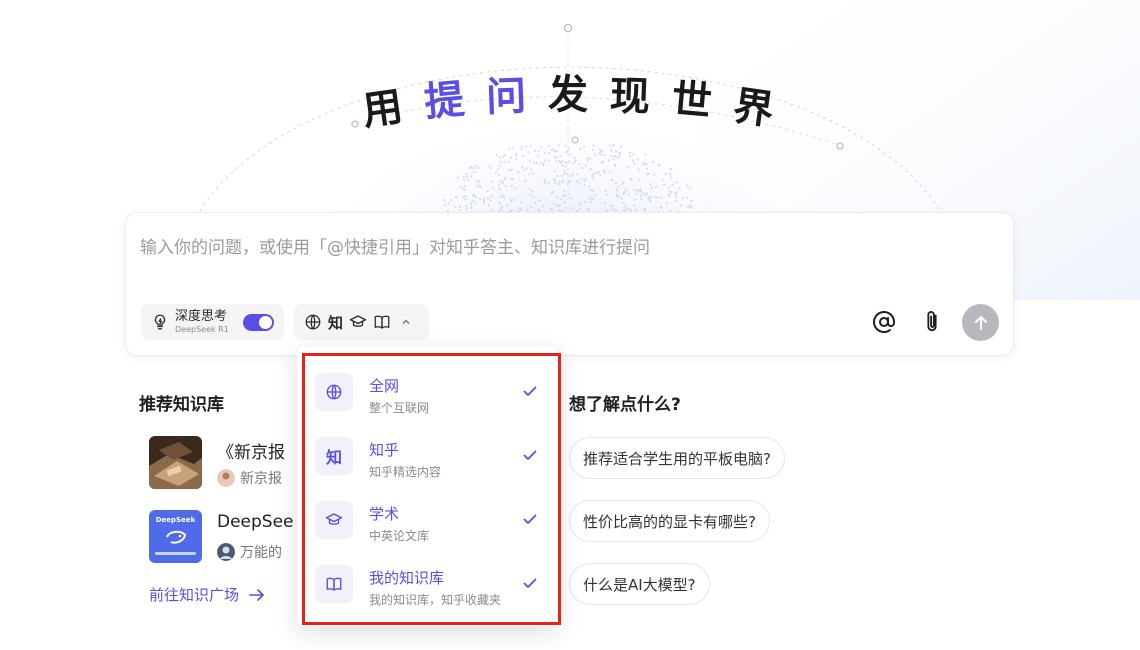 This screenshot has width=1140, height=650. I want to click on recommended-kb-title: 推荐知识库, so click(181, 405).